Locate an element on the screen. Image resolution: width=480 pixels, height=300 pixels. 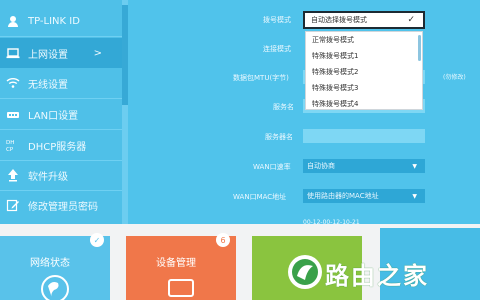
watermark-text: 路由之家 is located at coordinates (377, 276).